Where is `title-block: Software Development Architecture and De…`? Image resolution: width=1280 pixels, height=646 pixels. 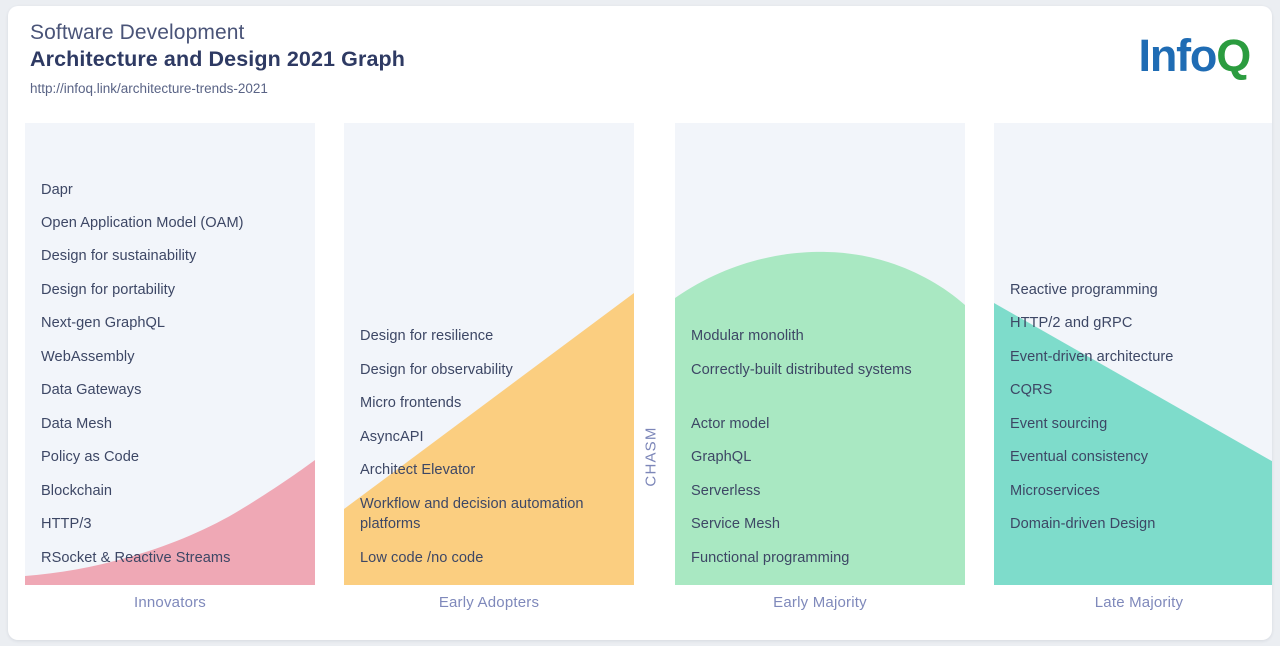 title-block: Software Development Architecture and De… is located at coordinates (217, 58).